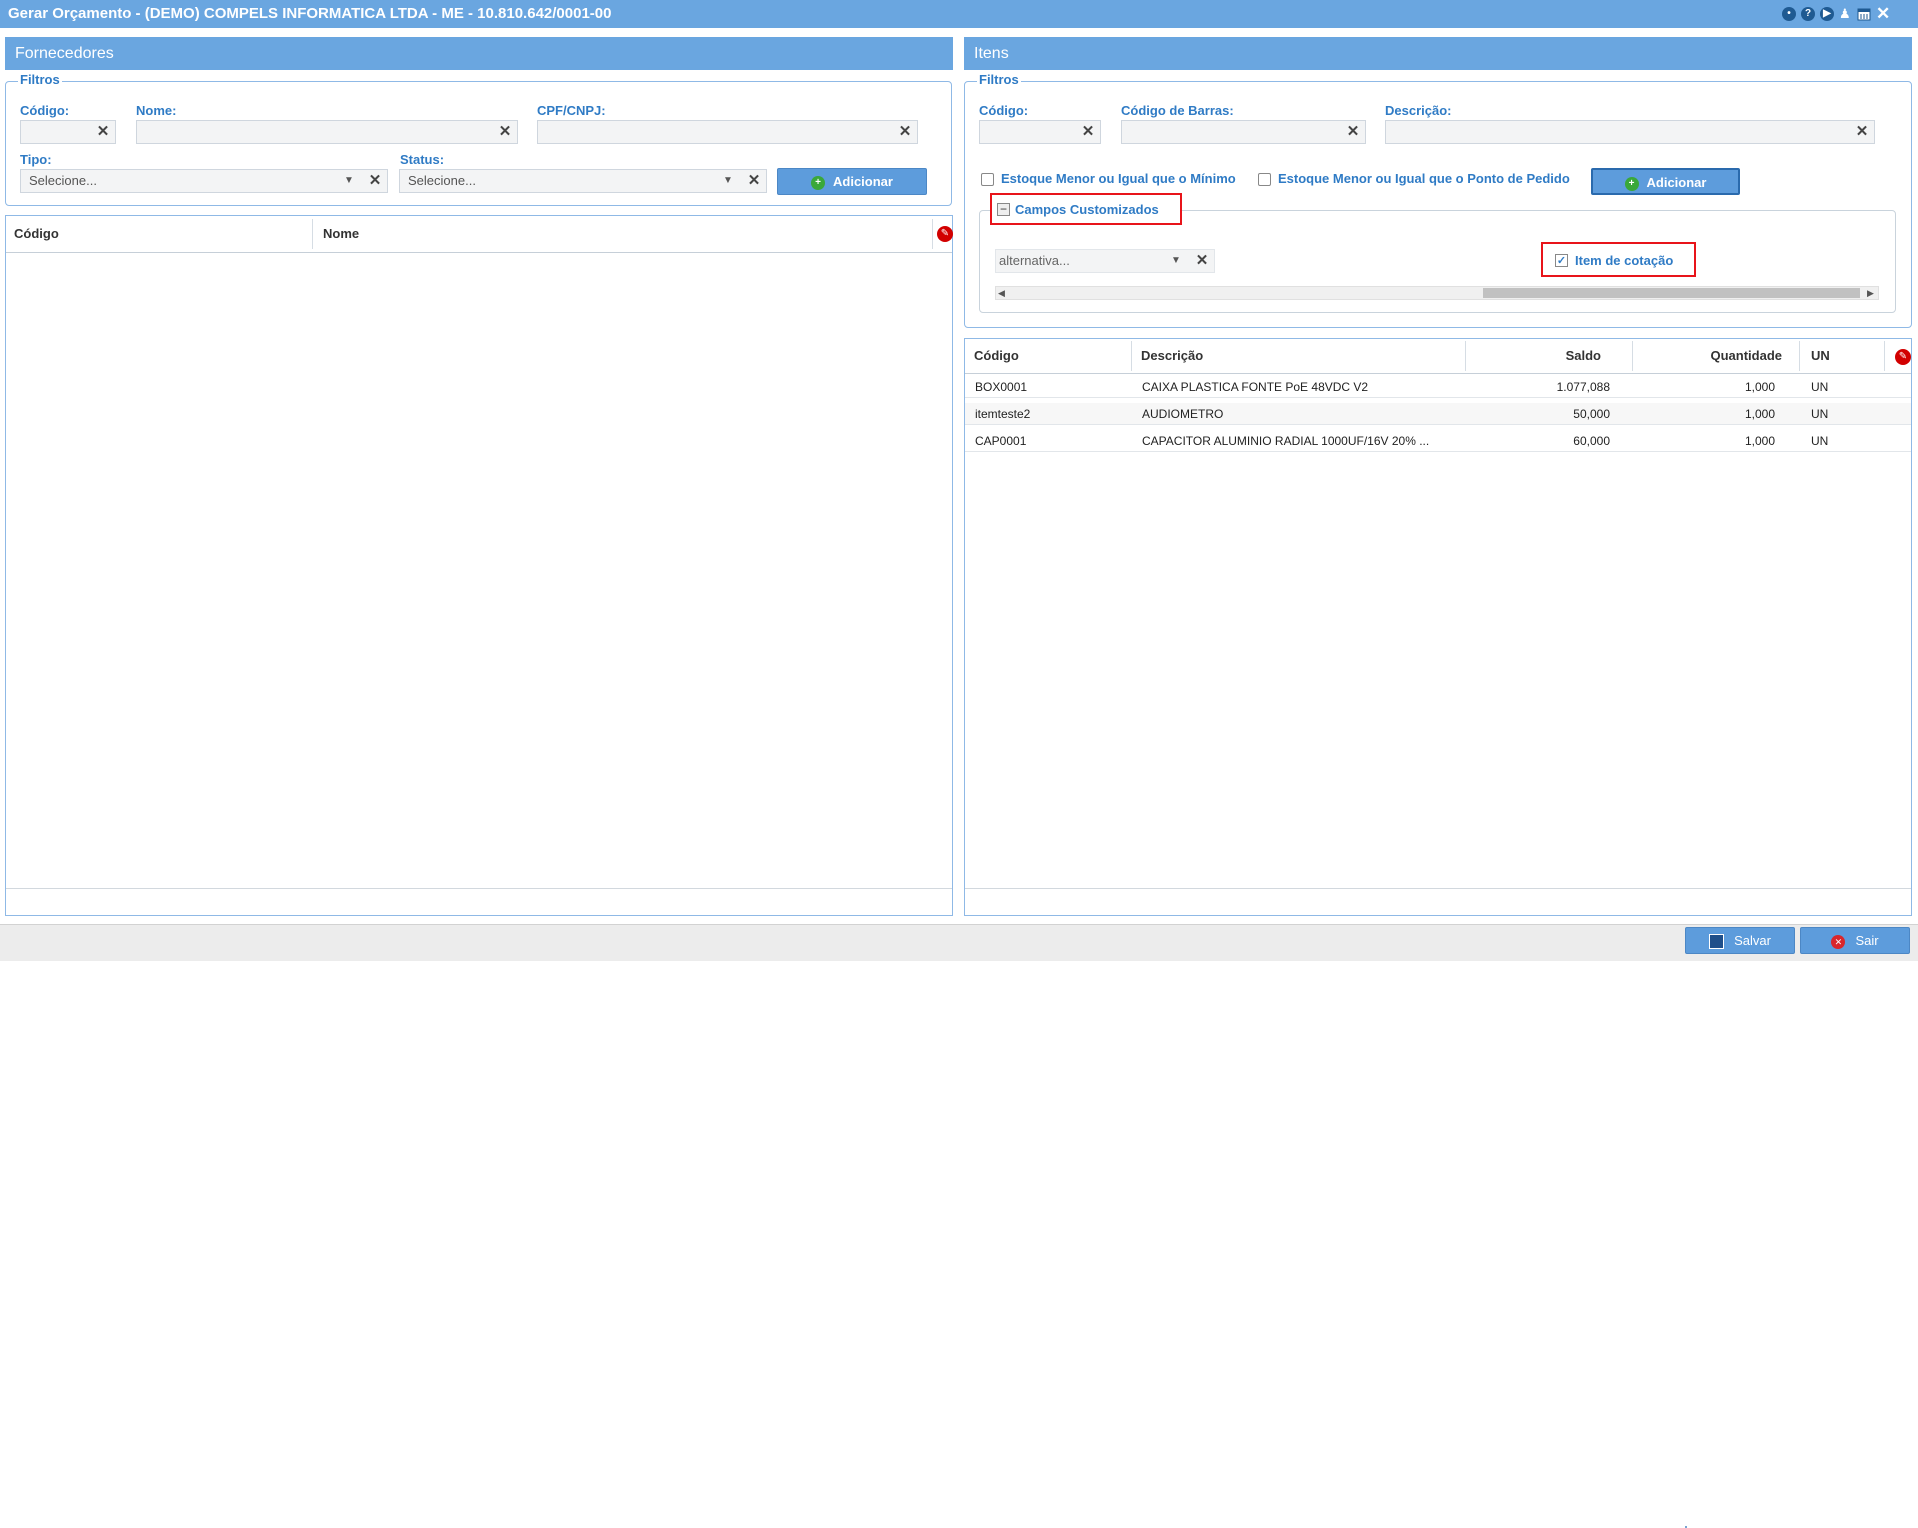 The image size is (1918, 1528). Describe the element at coordinates (1437, 293) in the screenshot. I see `horizontal-scrollbar: ◀ ▶` at that location.